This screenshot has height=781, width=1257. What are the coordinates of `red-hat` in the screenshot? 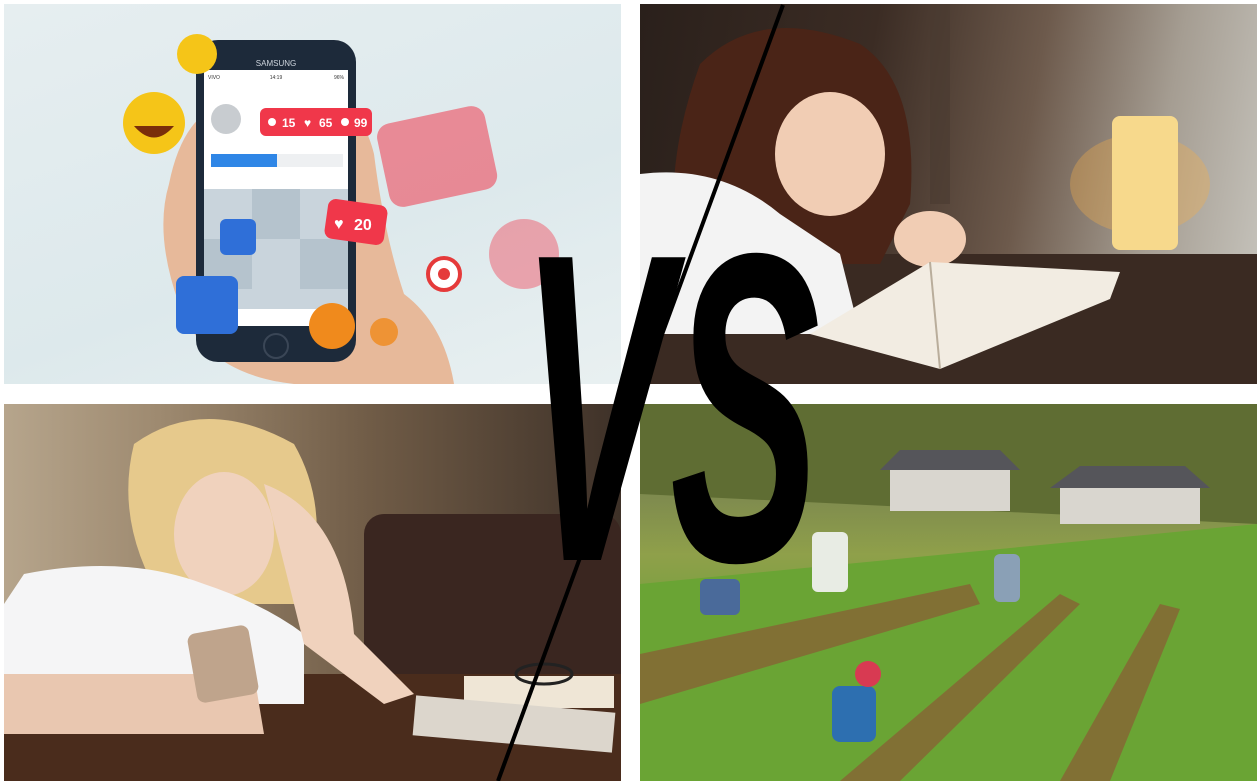 It's located at (868, 674).